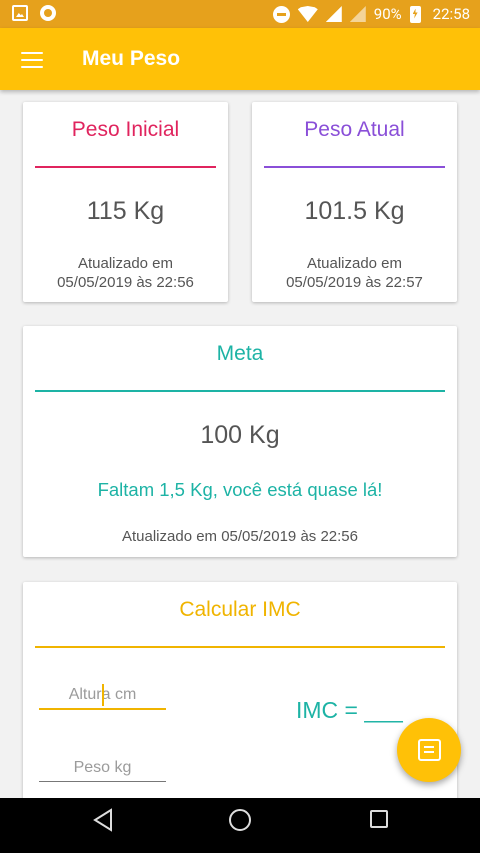 The width and height of the screenshot is (480, 853). What do you see at coordinates (48, 13) in the screenshot?
I see `app-notification-icon` at bounding box center [48, 13].